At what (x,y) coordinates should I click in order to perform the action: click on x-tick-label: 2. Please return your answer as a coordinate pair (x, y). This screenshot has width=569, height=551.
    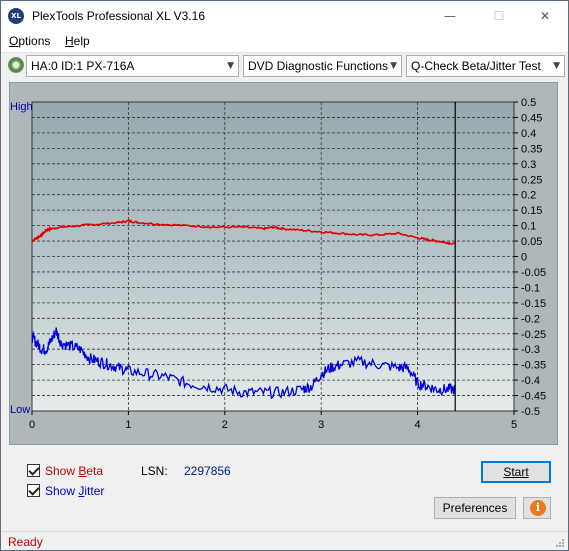
    Looking at the image, I should click on (225, 425).